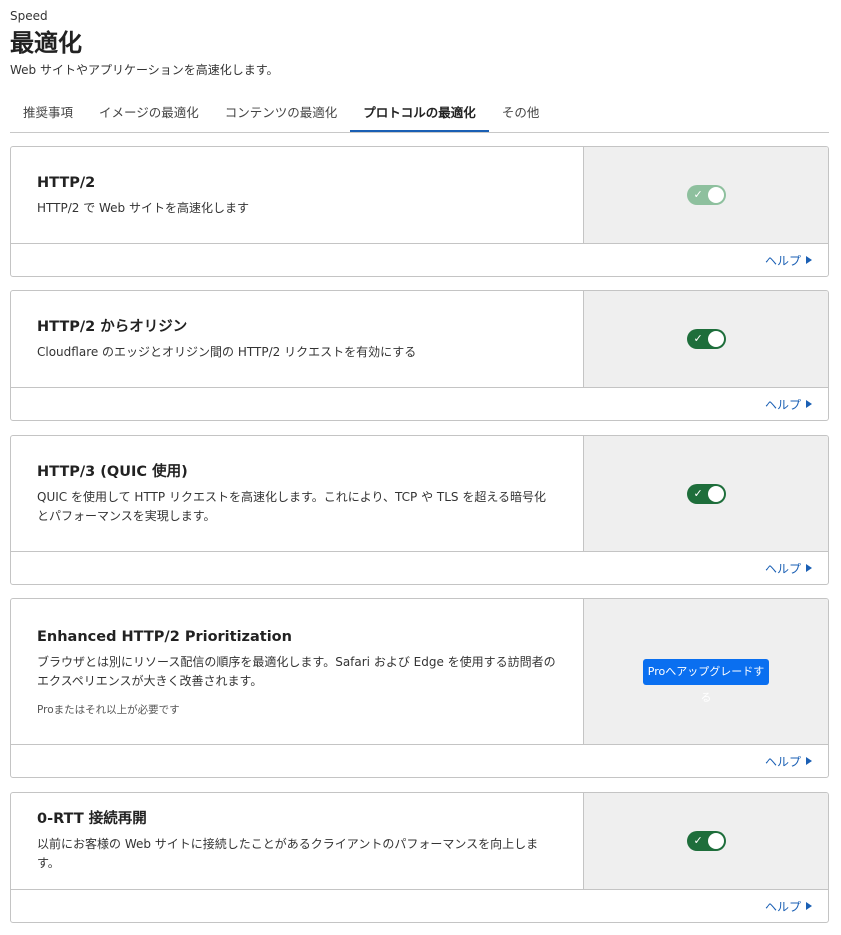 The image size is (841, 935). I want to click on setting-title: Enhanced HTTP/2 Prioritization, so click(164, 636).